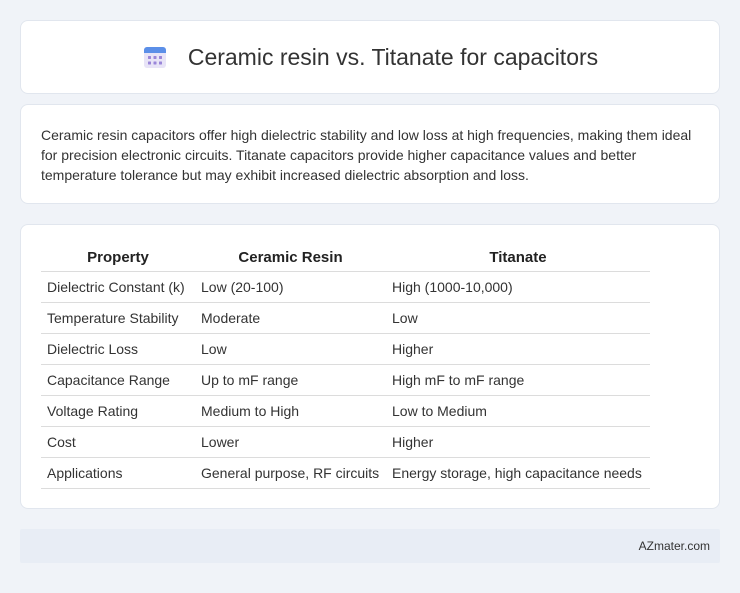 This screenshot has width=740, height=593. What do you see at coordinates (518, 287) in the screenshot?
I see `table-cell: High (1000-10,000)` at bounding box center [518, 287].